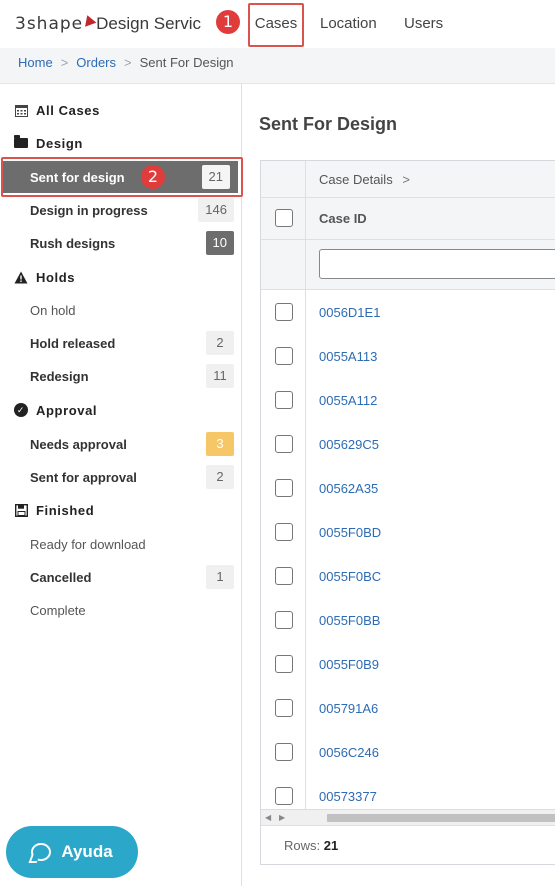 The height and width of the screenshot is (886, 555). Describe the element at coordinates (21, 277) in the screenshot. I see `warning-icon` at that location.